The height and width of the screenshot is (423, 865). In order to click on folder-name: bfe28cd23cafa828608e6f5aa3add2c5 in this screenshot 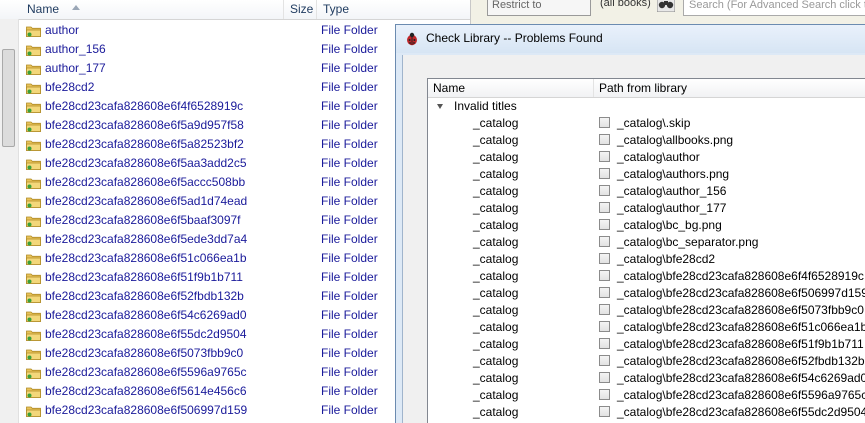, I will do `click(146, 163)`.